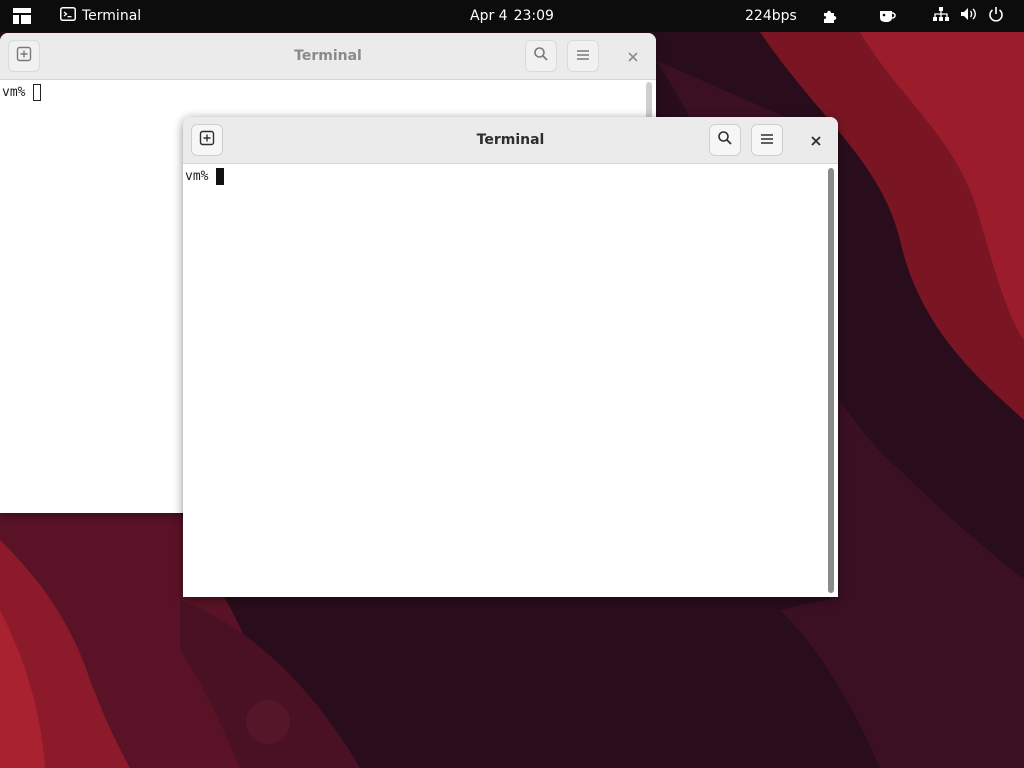  I want to click on clock: Apr 4 23:09, so click(515, 16).